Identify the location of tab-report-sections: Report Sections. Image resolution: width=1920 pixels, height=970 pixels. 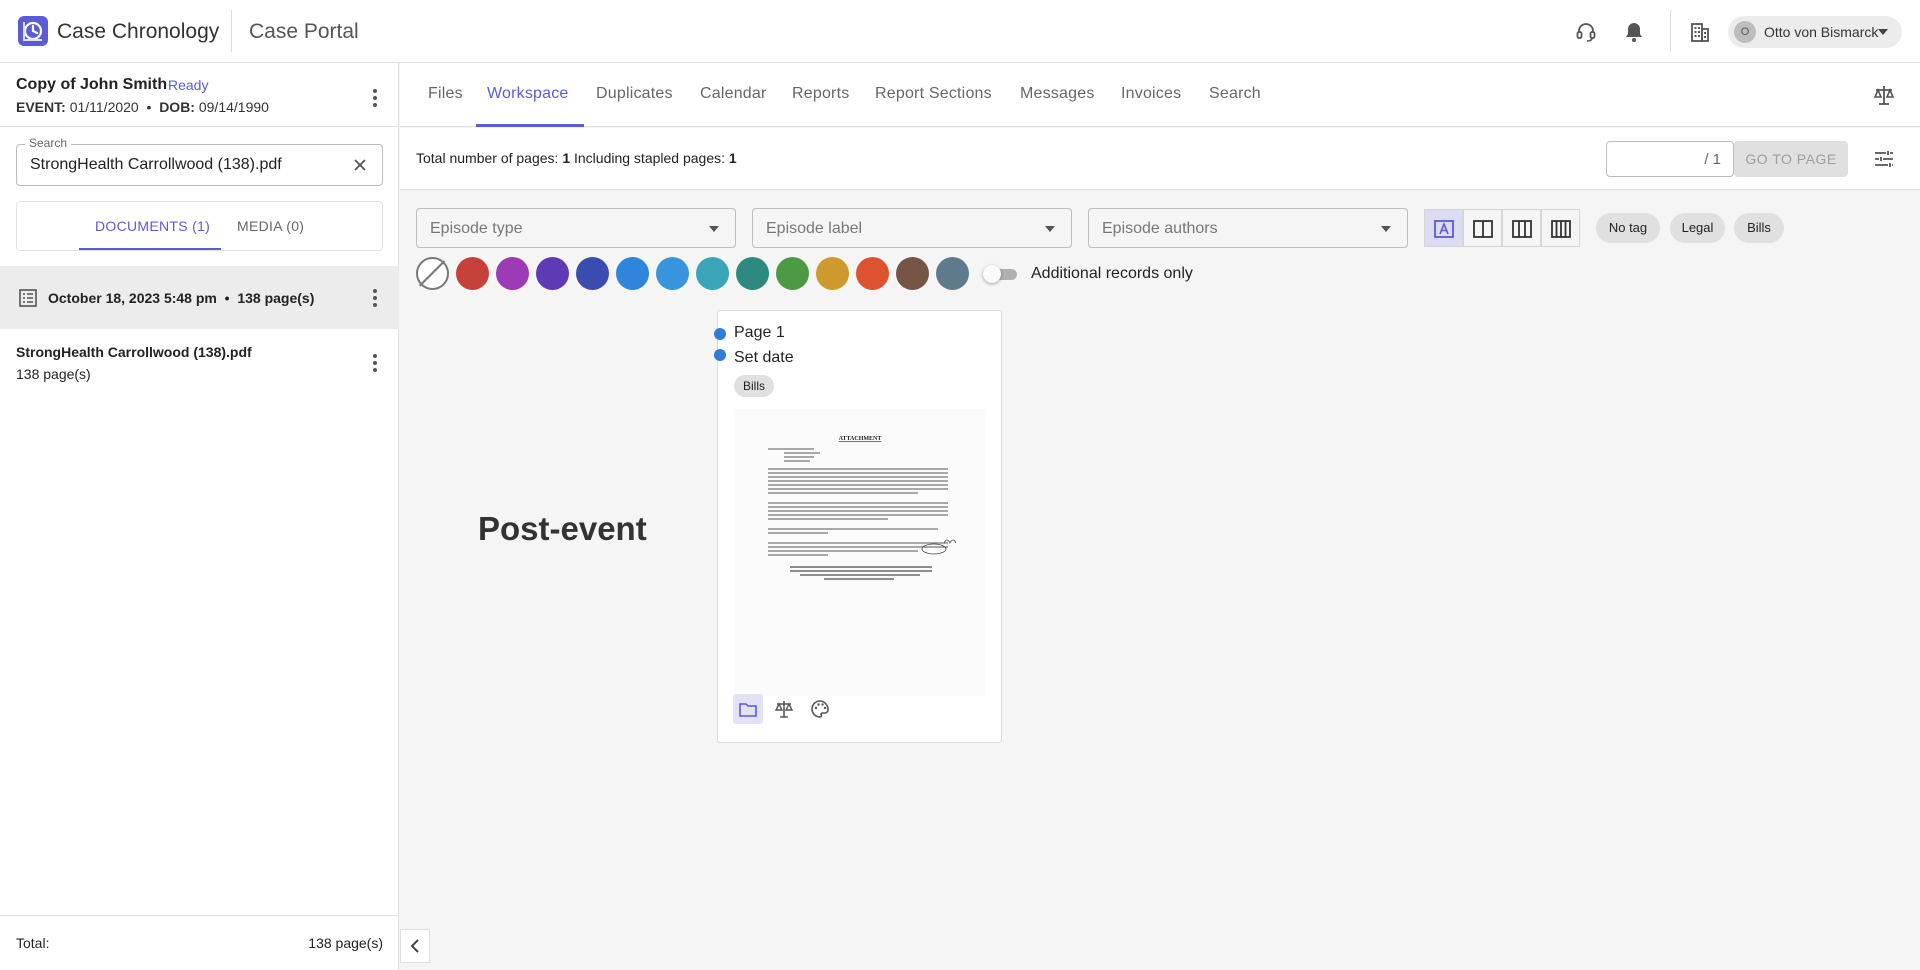
(933, 94).